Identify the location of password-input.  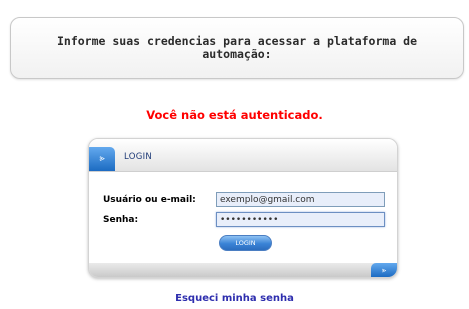
(300, 219).